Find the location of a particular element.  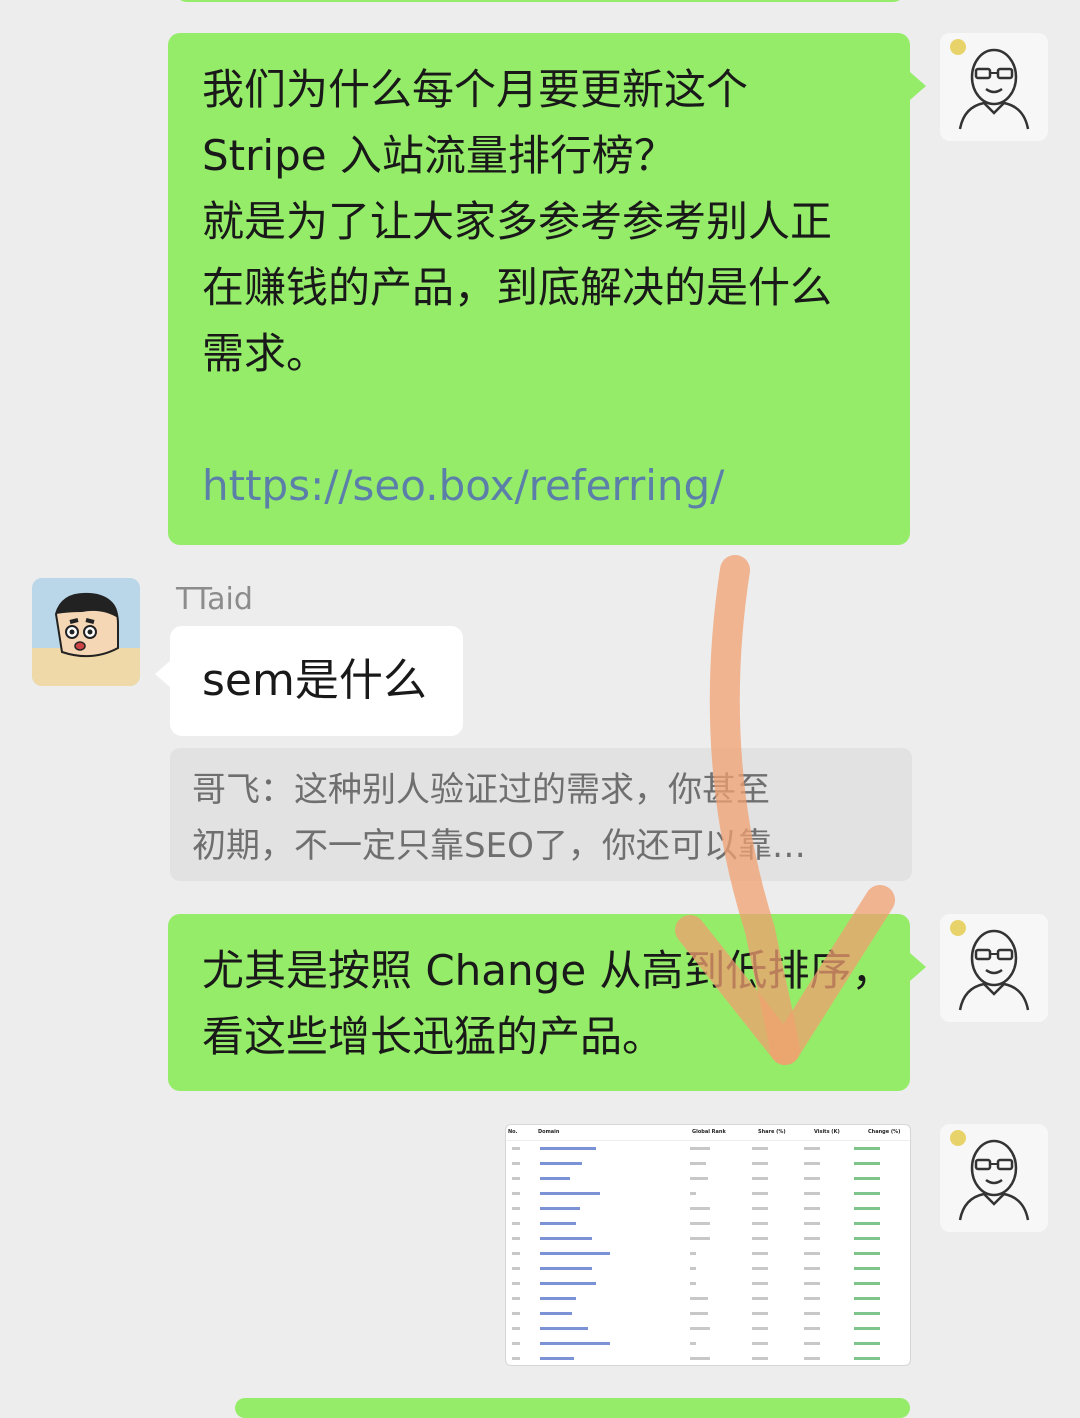

table-header: Global Rank is located at coordinates (723, 1133).